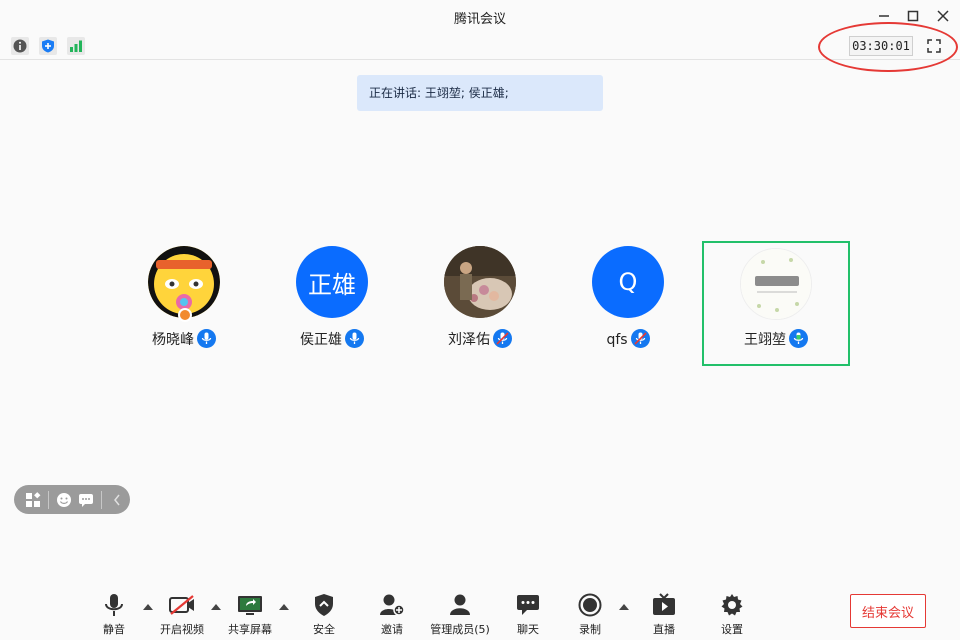 The width and height of the screenshot is (960, 640). Describe the element at coordinates (480, 93) in the screenshot. I see `speaking-banner: 正在讲话: 王翊堃; 侯正雄;` at that location.